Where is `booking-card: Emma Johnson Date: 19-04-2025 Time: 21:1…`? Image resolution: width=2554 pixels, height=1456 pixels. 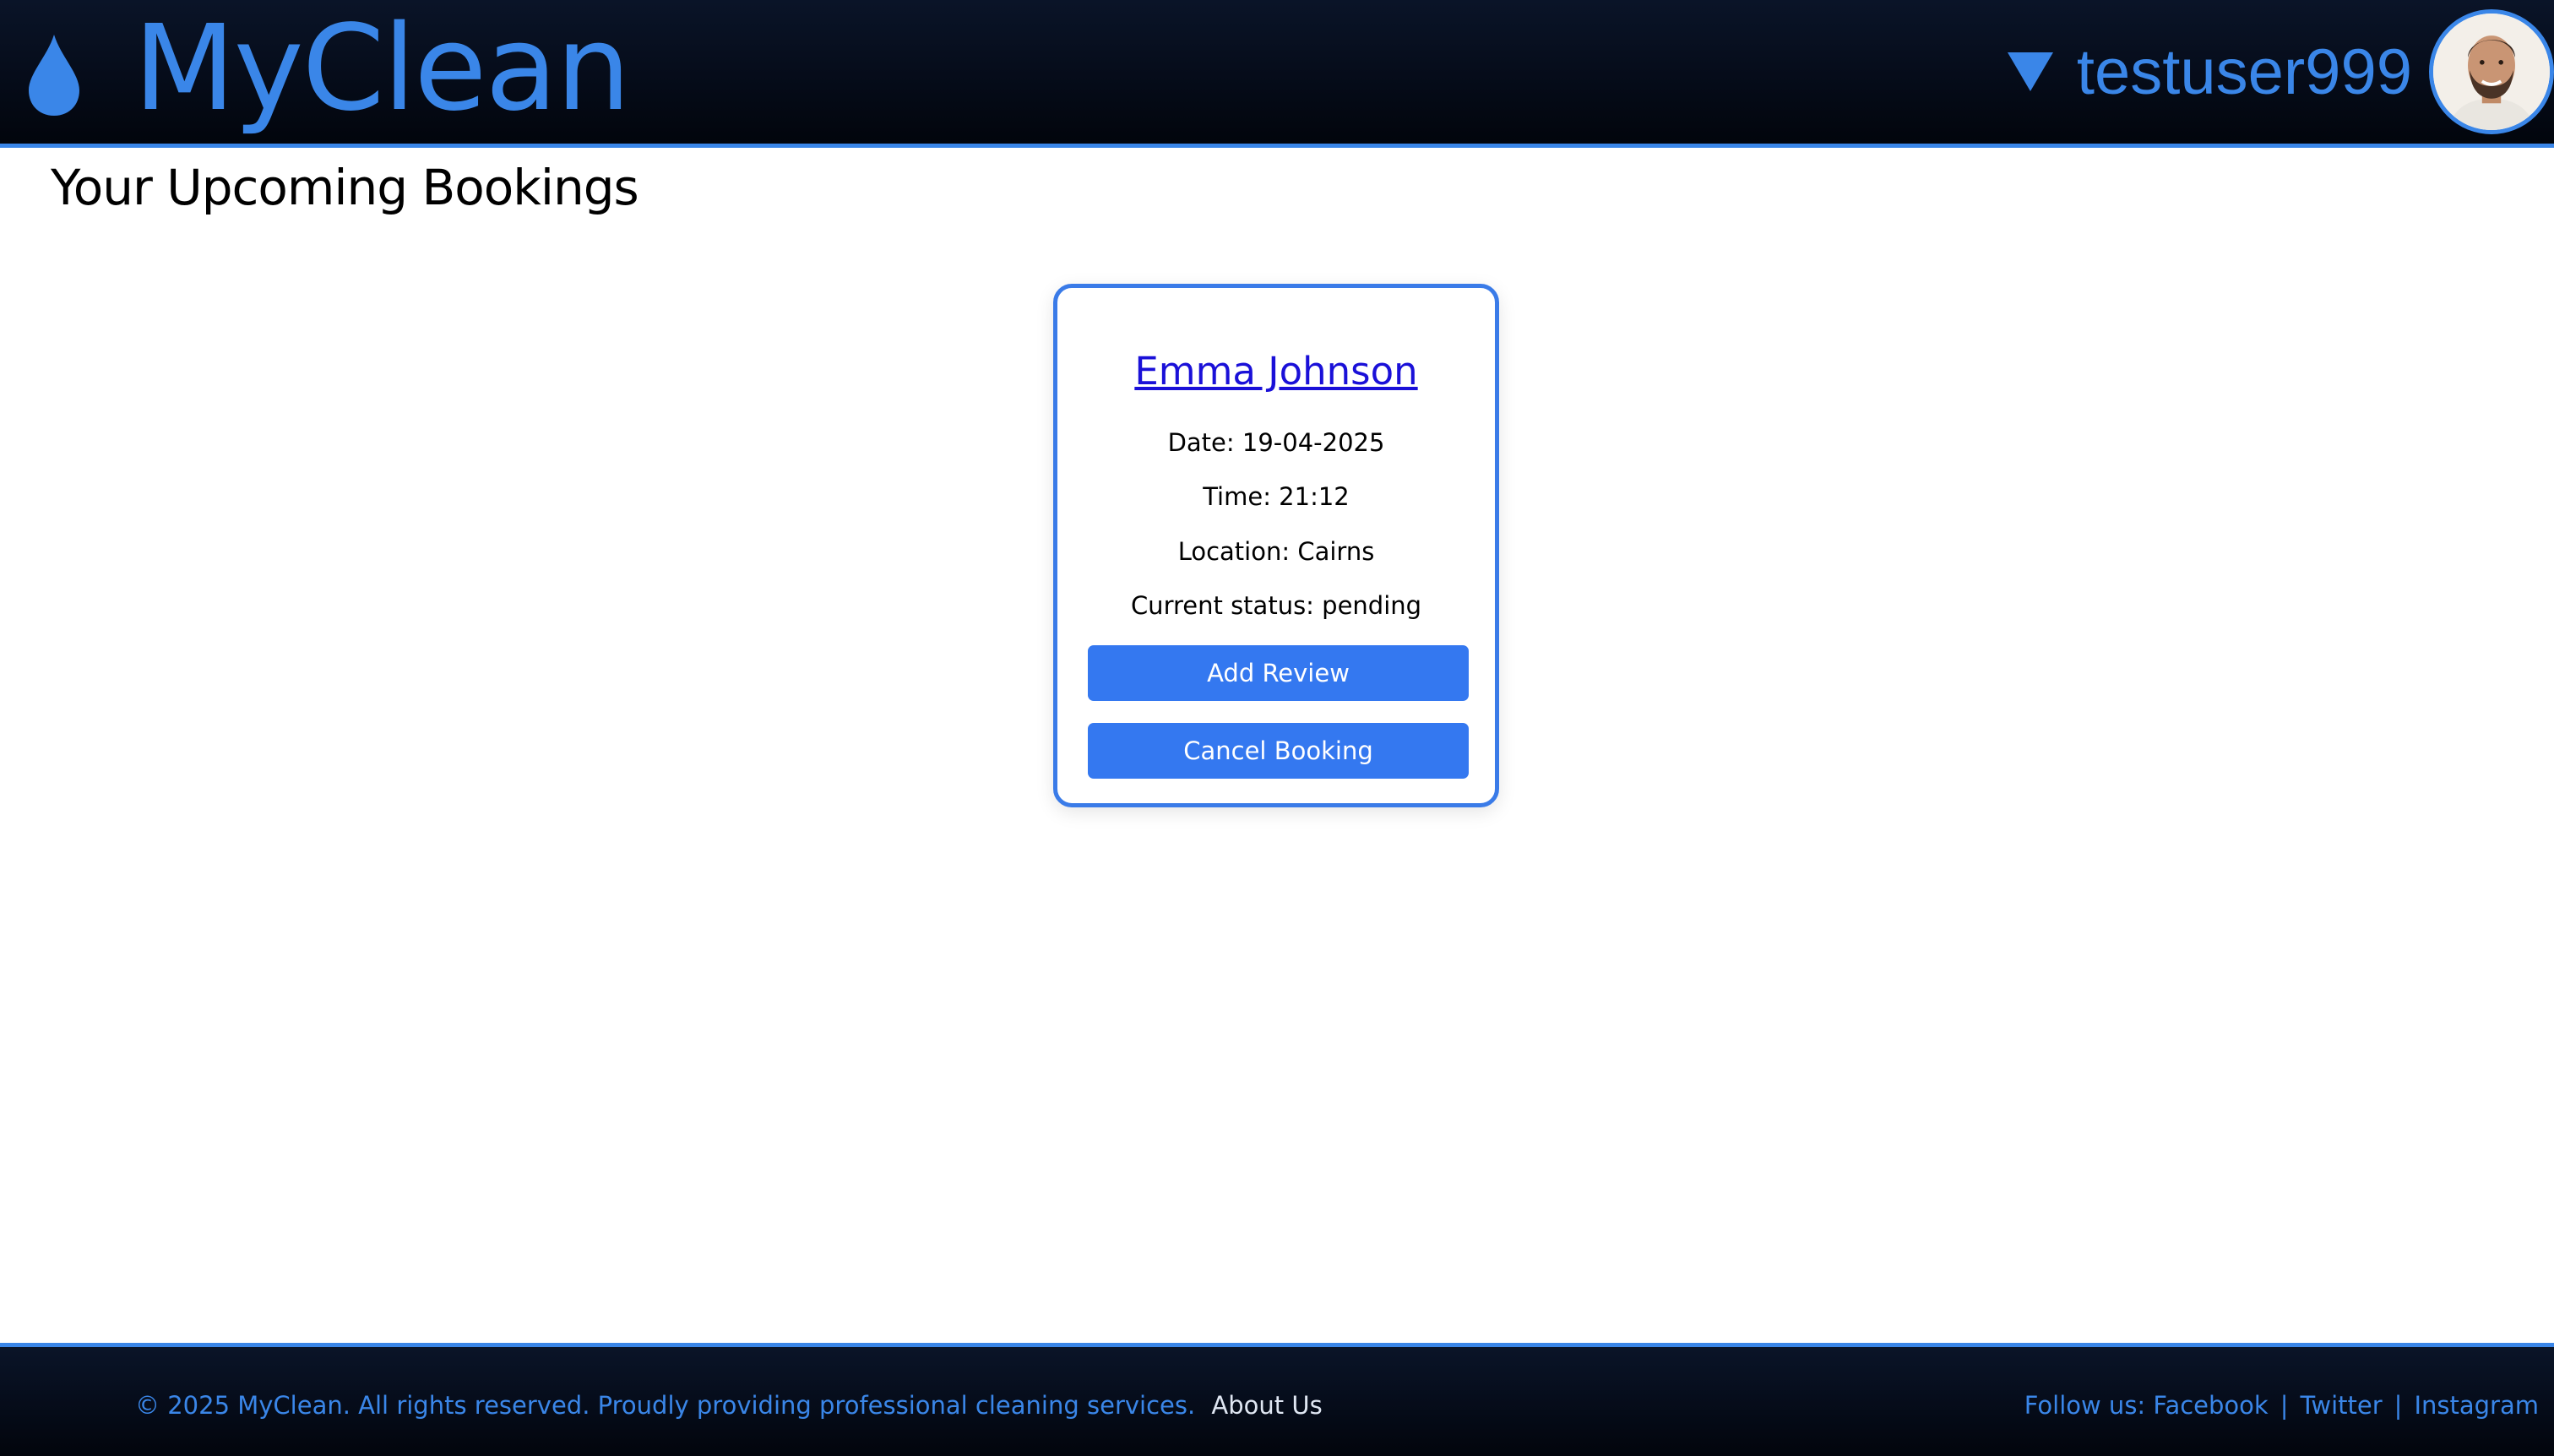 booking-card: Emma Johnson Date: 19-04-2025 Time: 21:1… is located at coordinates (1276, 545).